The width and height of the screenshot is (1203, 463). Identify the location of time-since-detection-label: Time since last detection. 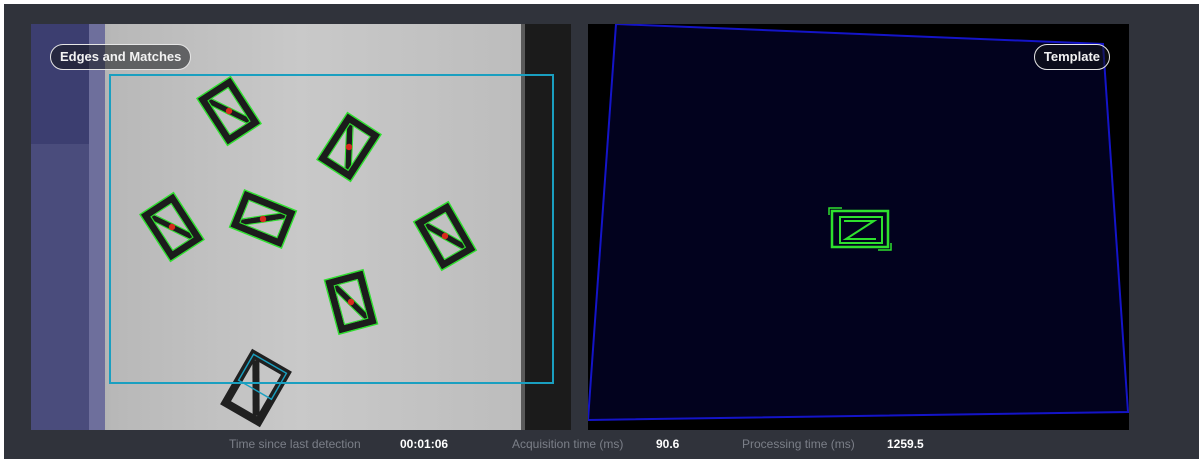
(295, 444).